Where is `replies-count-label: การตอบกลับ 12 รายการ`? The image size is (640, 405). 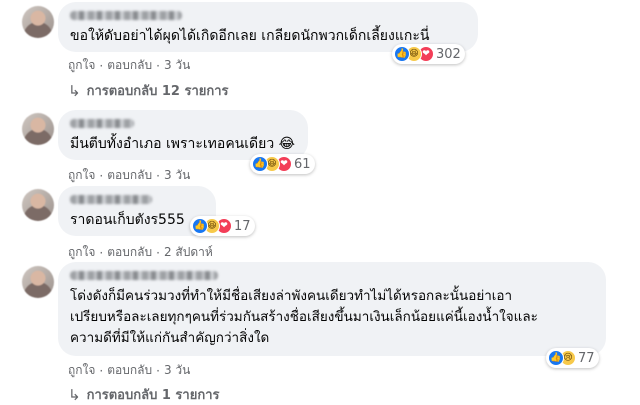 replies-count-label: การตอบกลับ 12 รายการ is located at coordinates (157, 91).